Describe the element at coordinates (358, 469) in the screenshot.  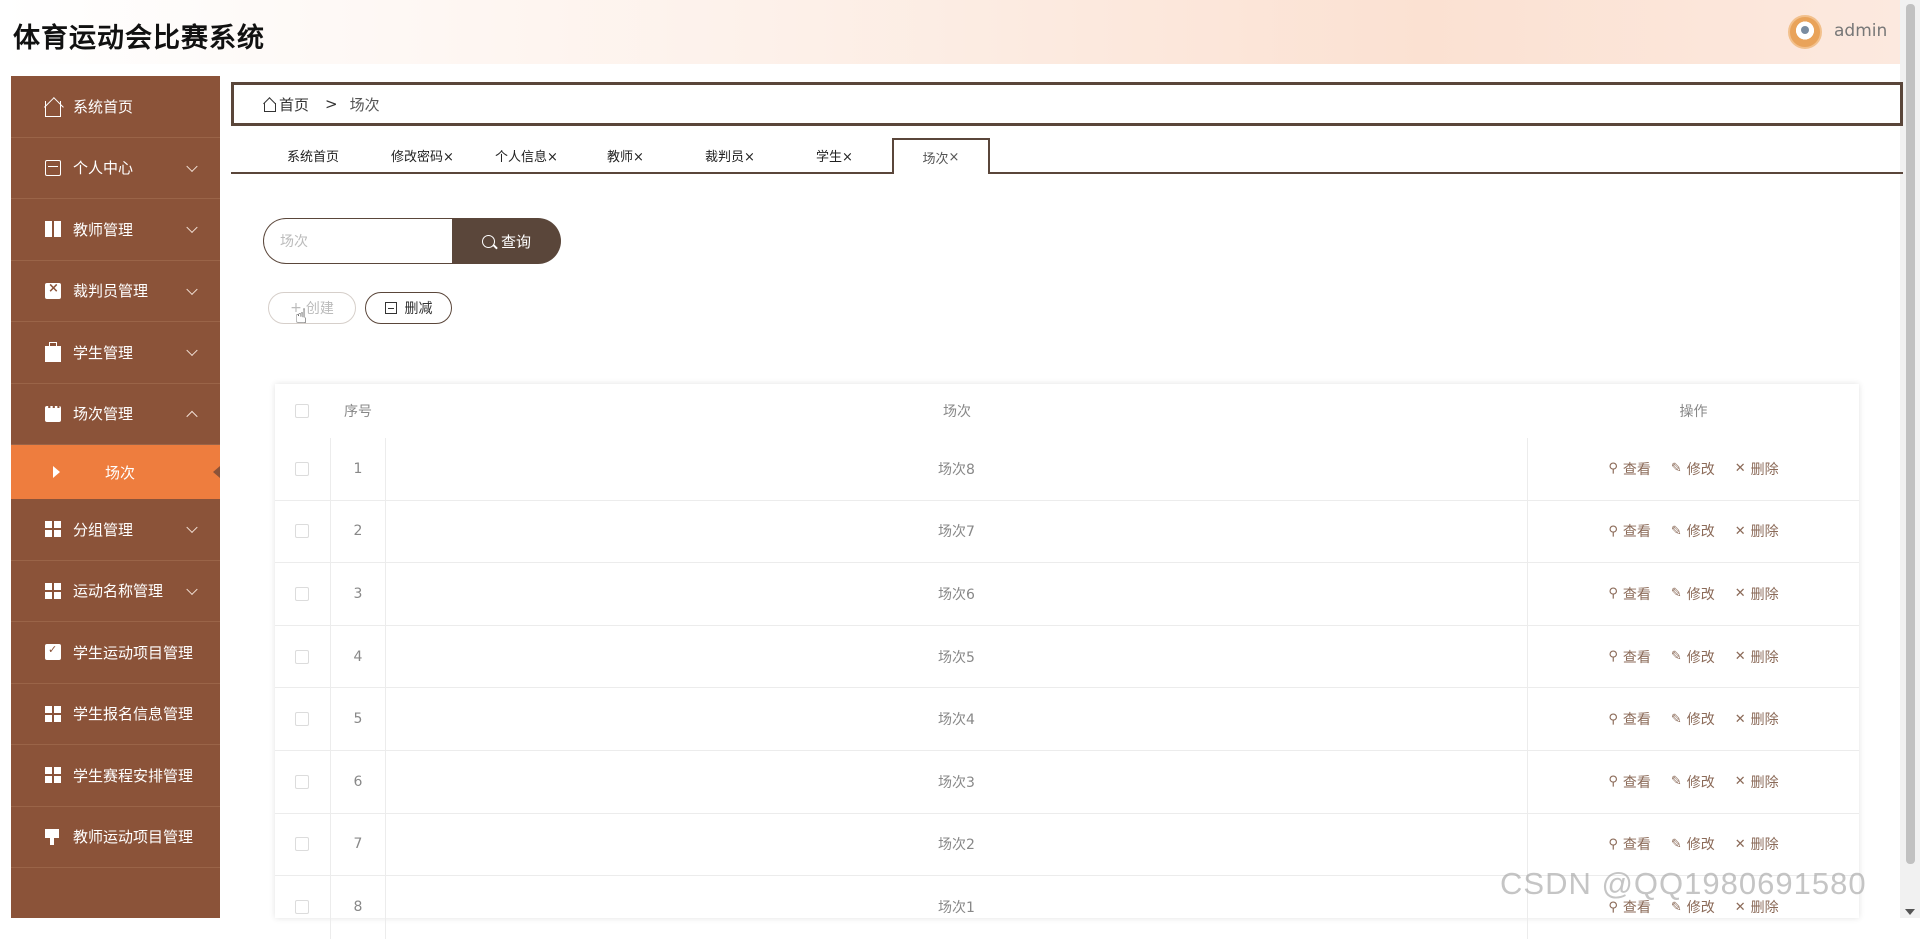
I see `row-index: 1` at that location.